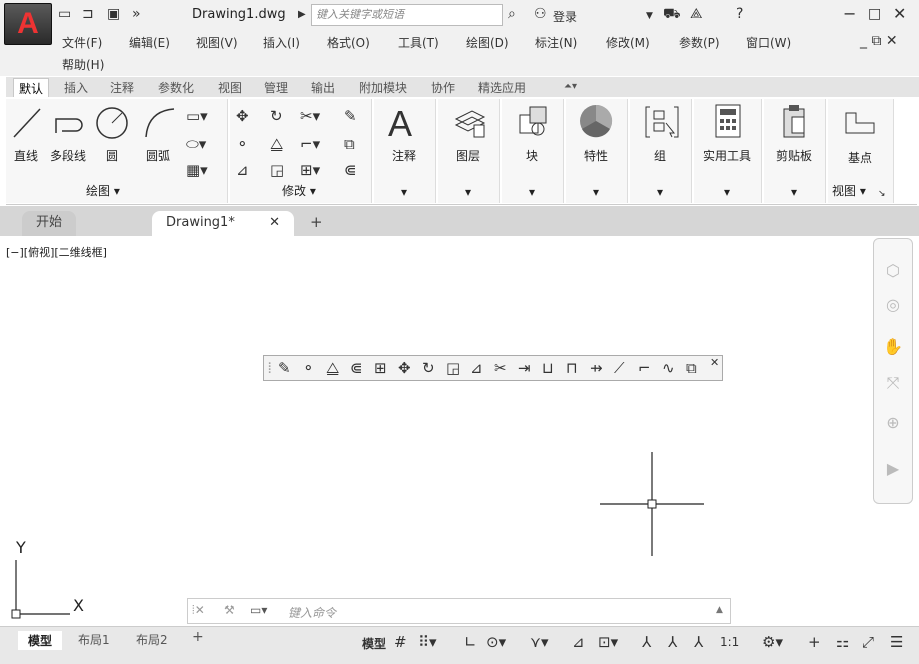 This screenshot has height=664, width=919. Describe the element at coordinates (899, 13) in the screenshot. I see `close-button: ✕` at that location.